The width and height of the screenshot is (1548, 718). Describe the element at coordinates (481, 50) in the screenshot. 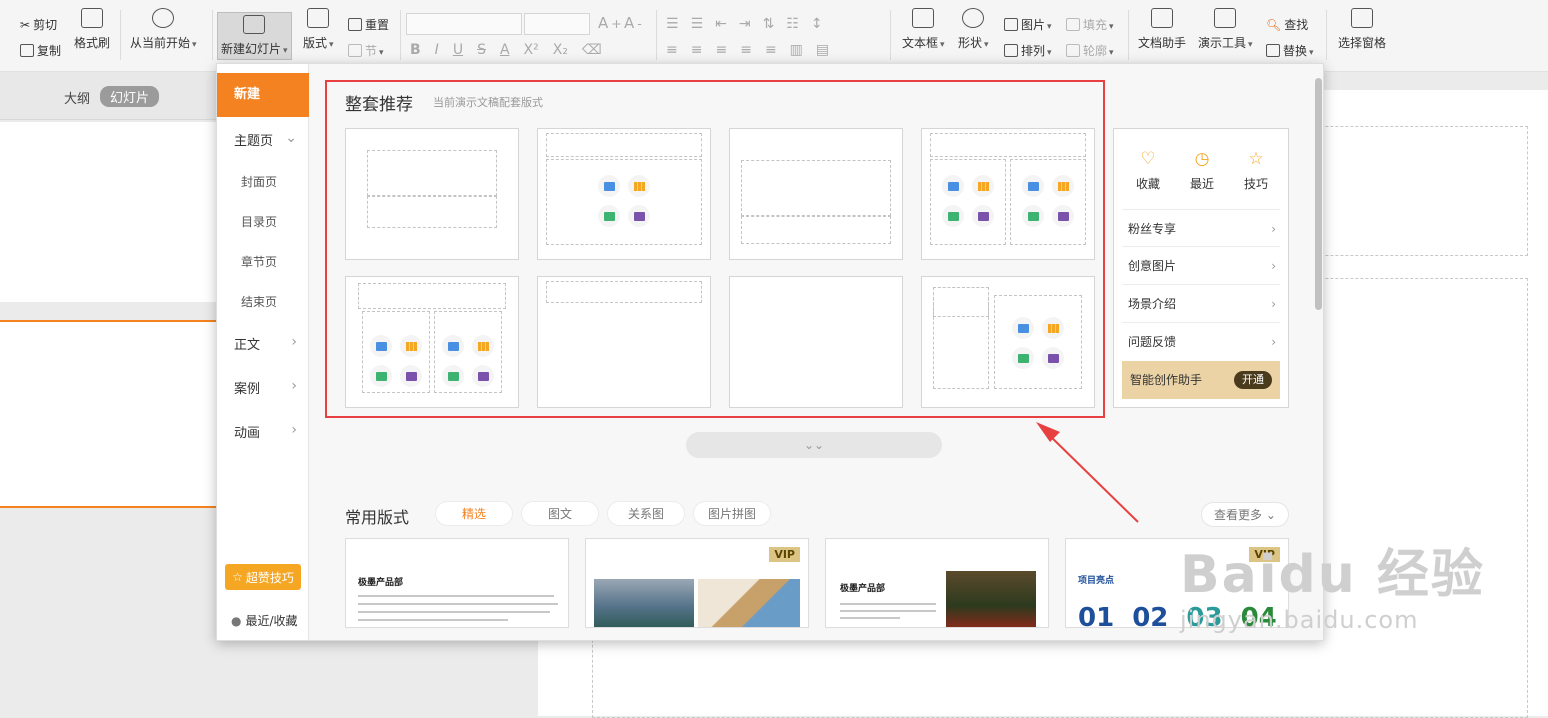

I see `strikethrough-button: S` at that location.